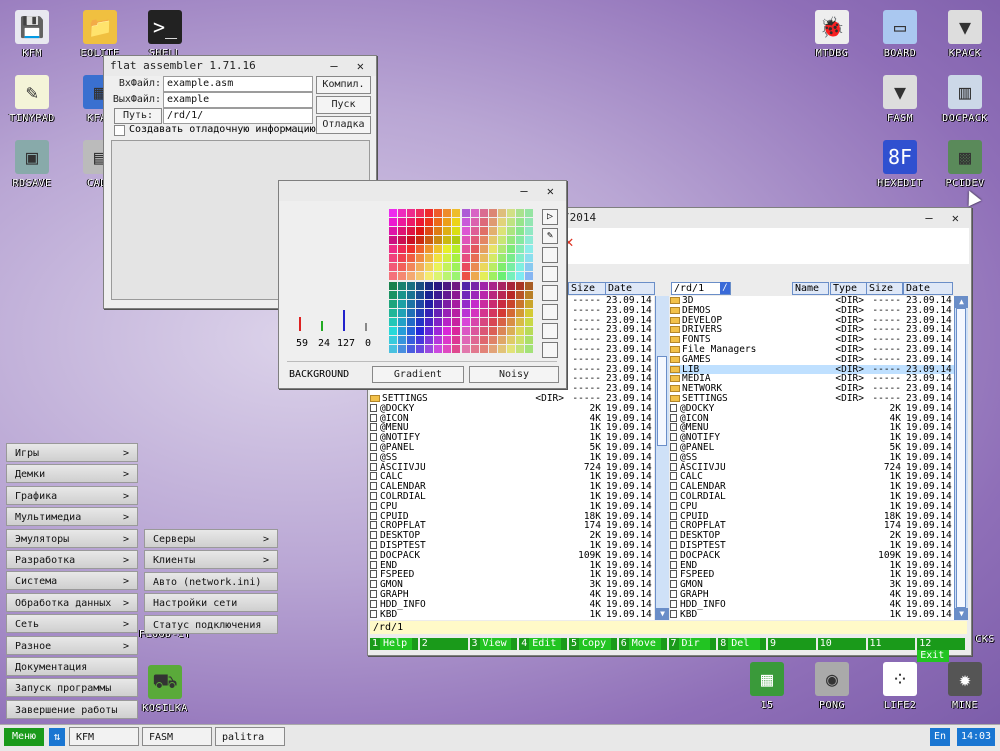 This screenshot has height=751, width=1000. What do you see at coordinates (238, 100) in the screenshot?
I see `out-file-field: example` at bounding box center [238, 100].